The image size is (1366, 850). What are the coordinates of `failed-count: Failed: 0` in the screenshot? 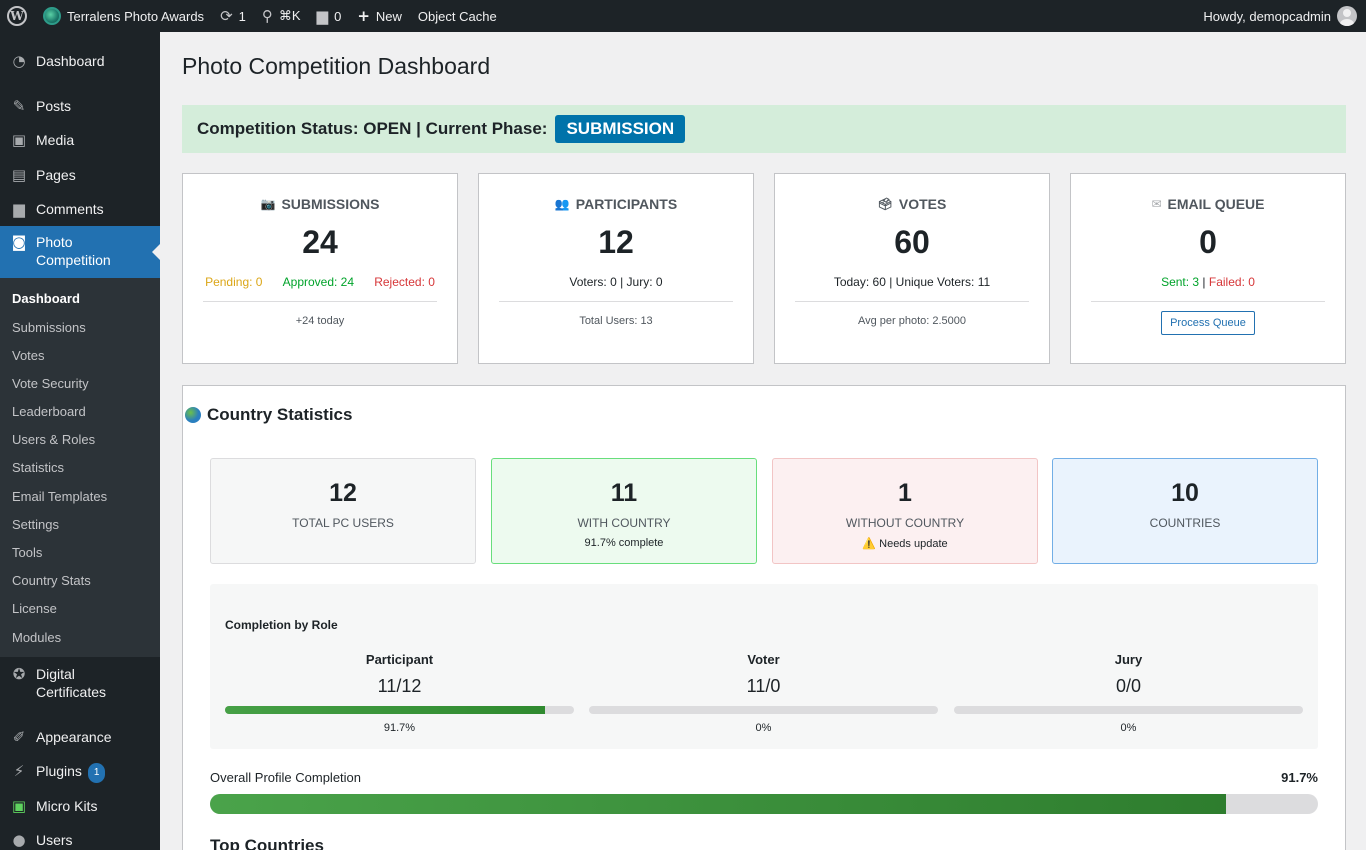 It's located at (1231, 282).